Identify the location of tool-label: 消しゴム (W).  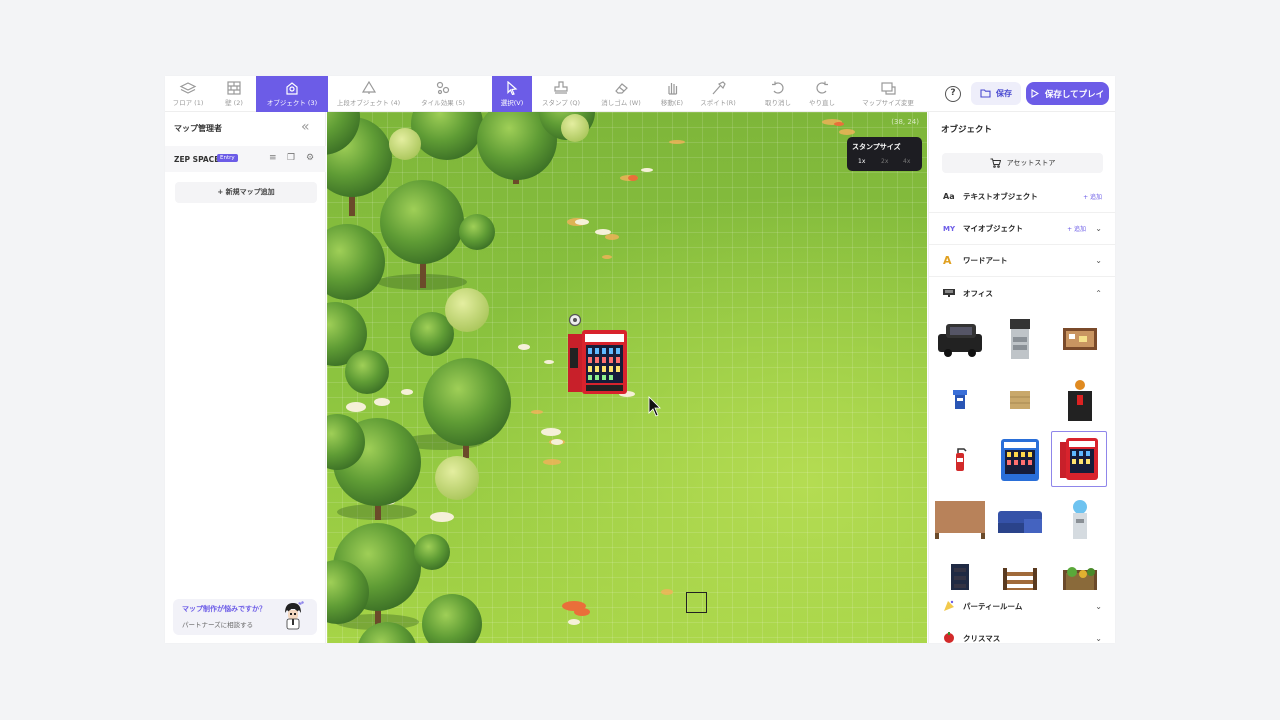
(621, 103).